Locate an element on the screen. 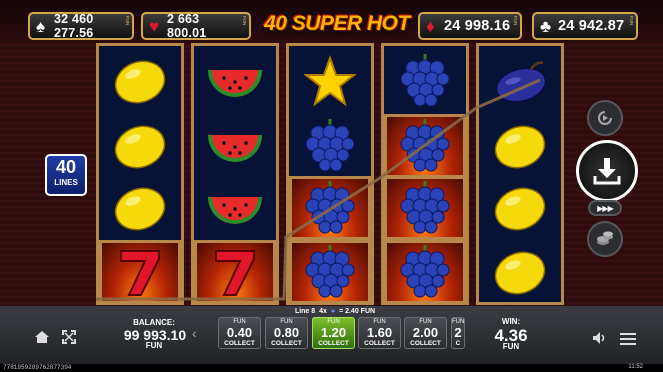  bet-coins-button is located at coordinates (605, 239).